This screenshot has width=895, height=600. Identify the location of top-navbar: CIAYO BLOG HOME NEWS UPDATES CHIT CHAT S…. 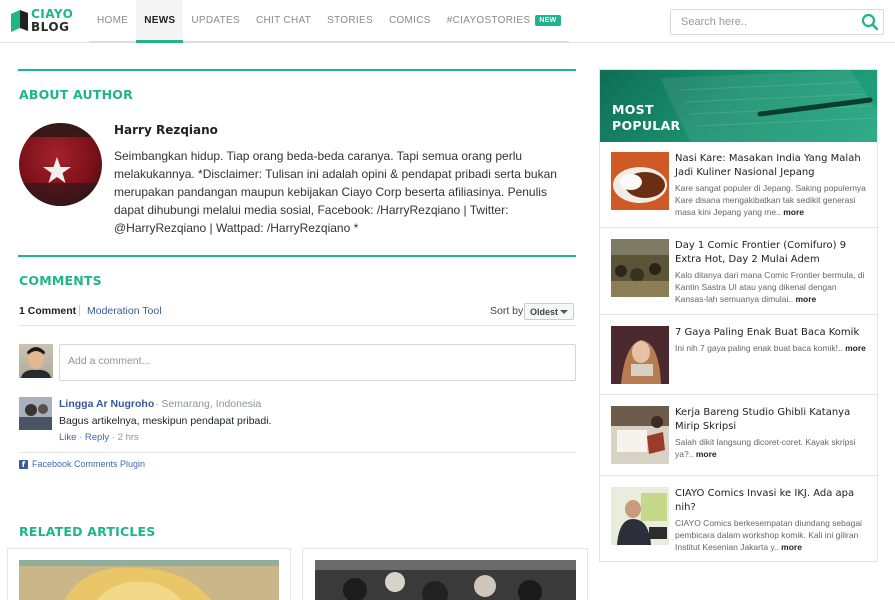
(447, 21).